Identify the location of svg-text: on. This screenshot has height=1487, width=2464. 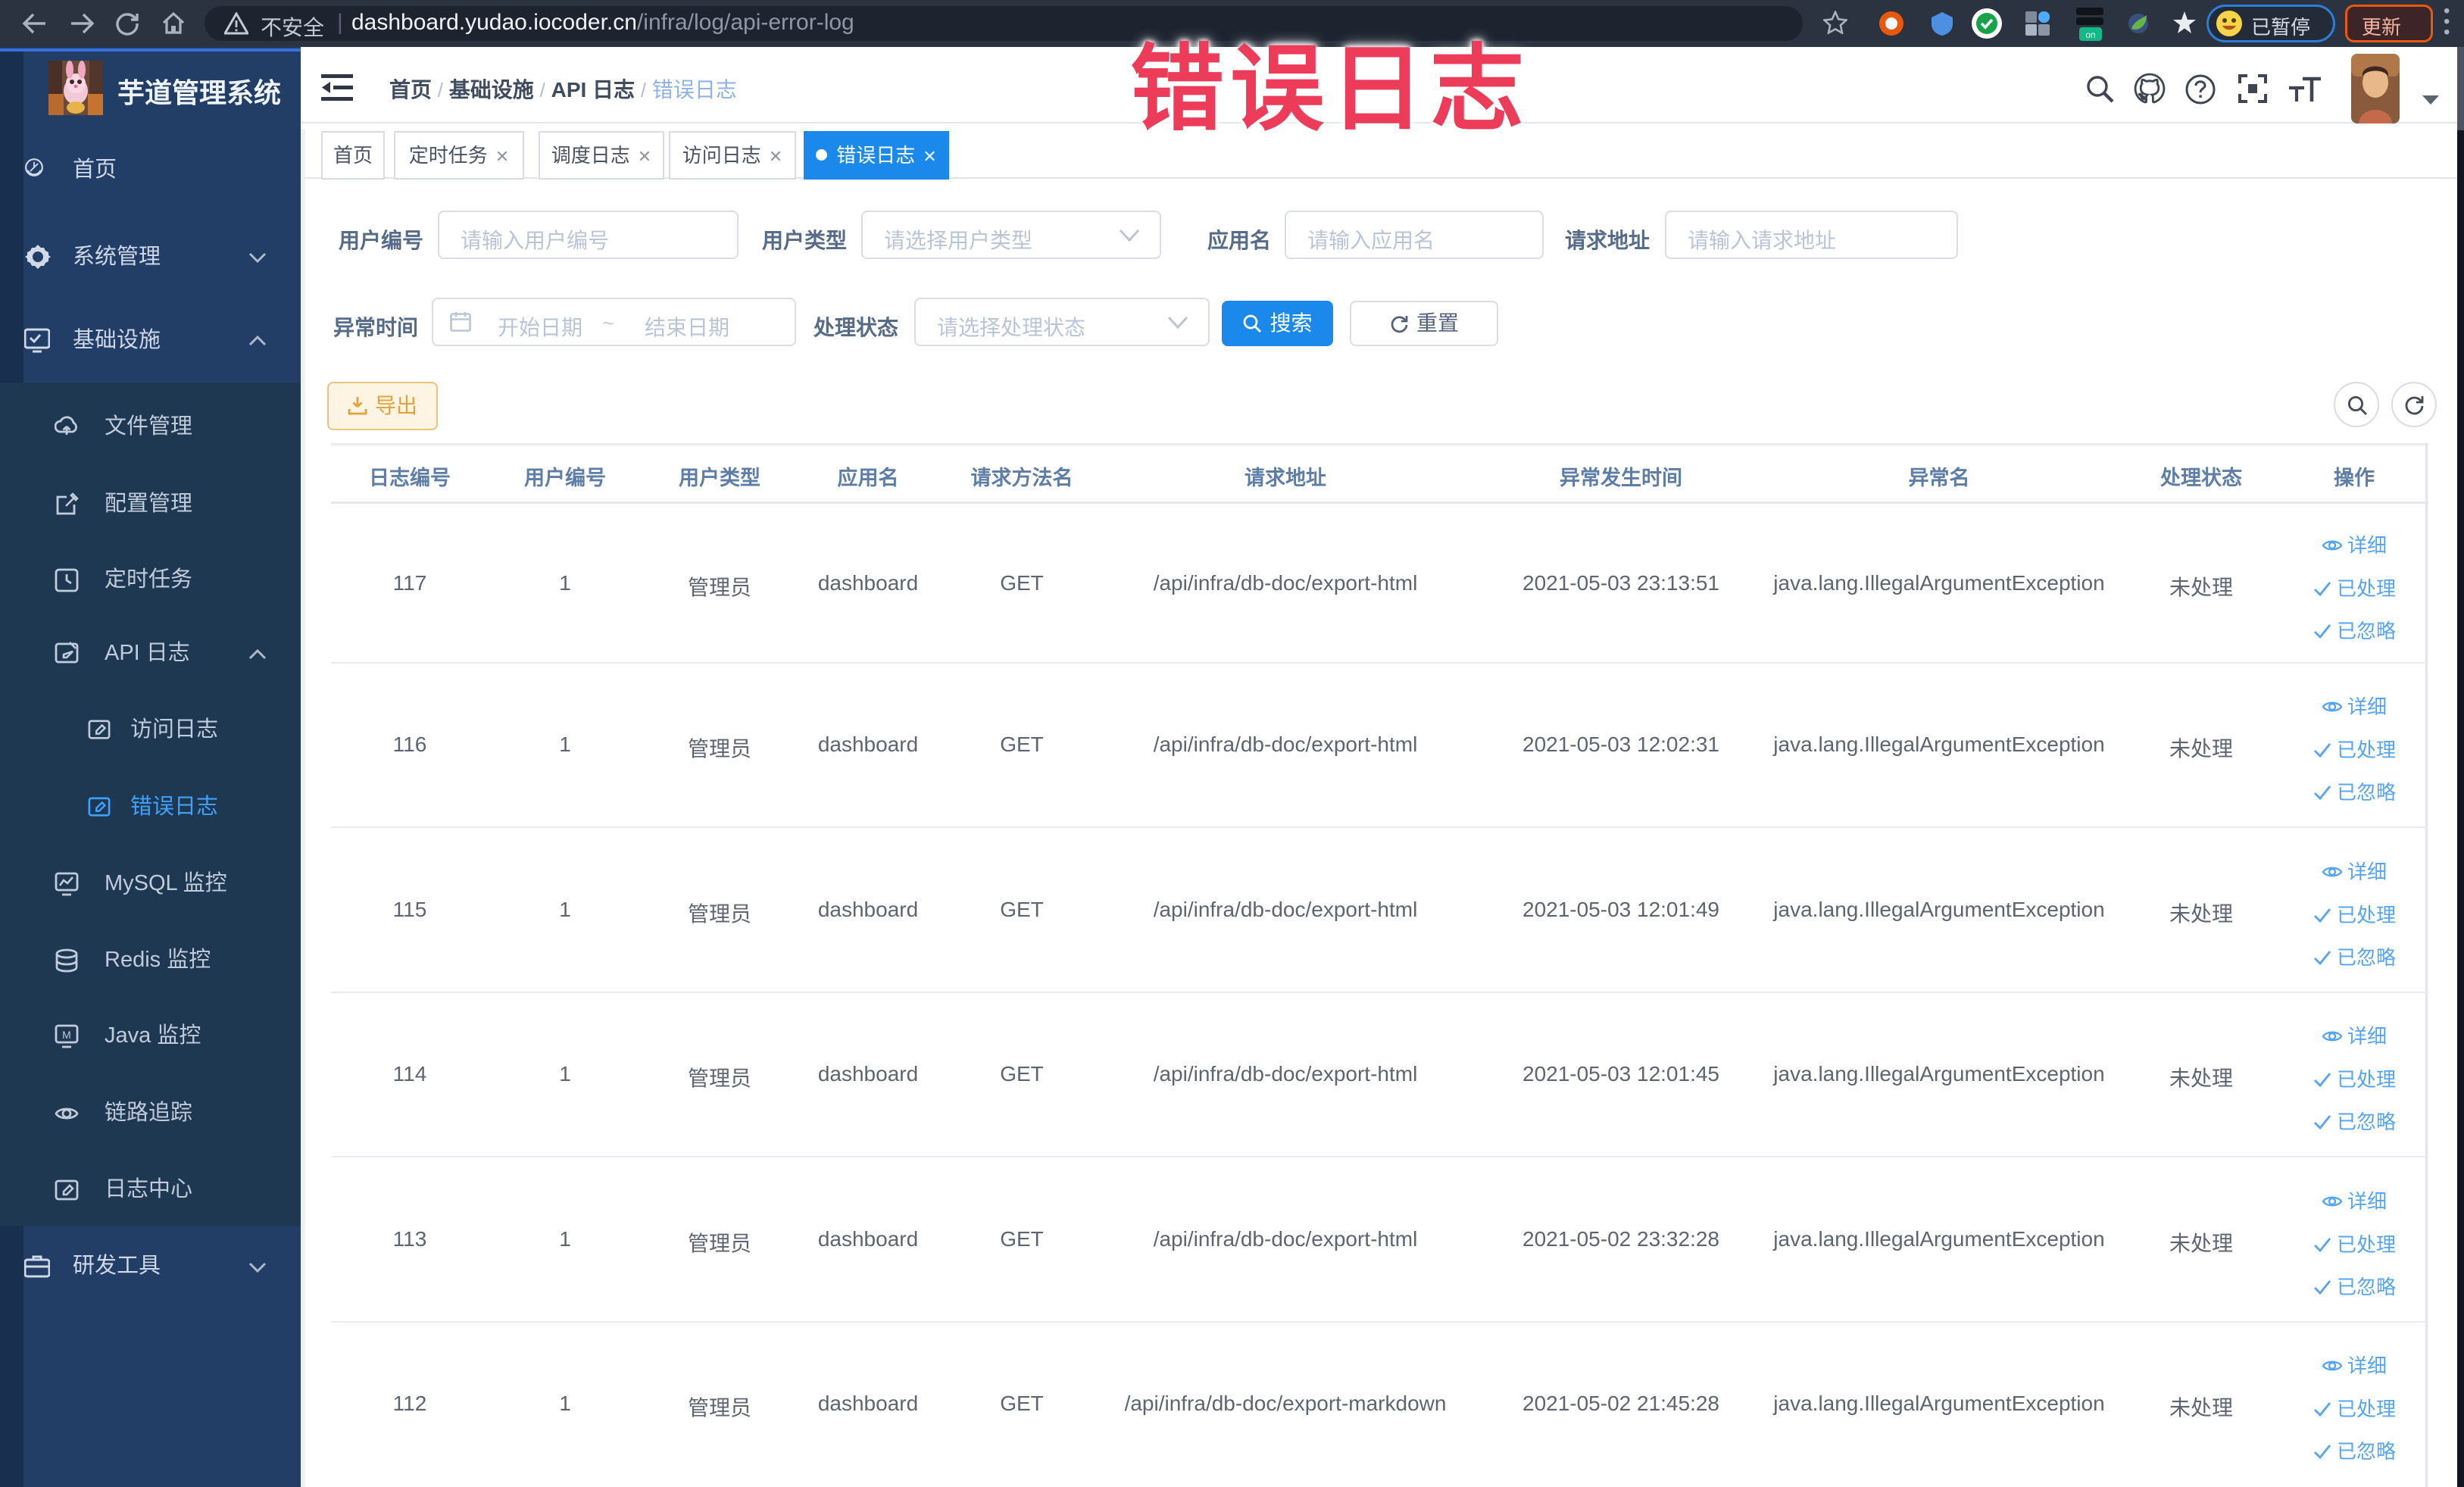
(2090, 35).